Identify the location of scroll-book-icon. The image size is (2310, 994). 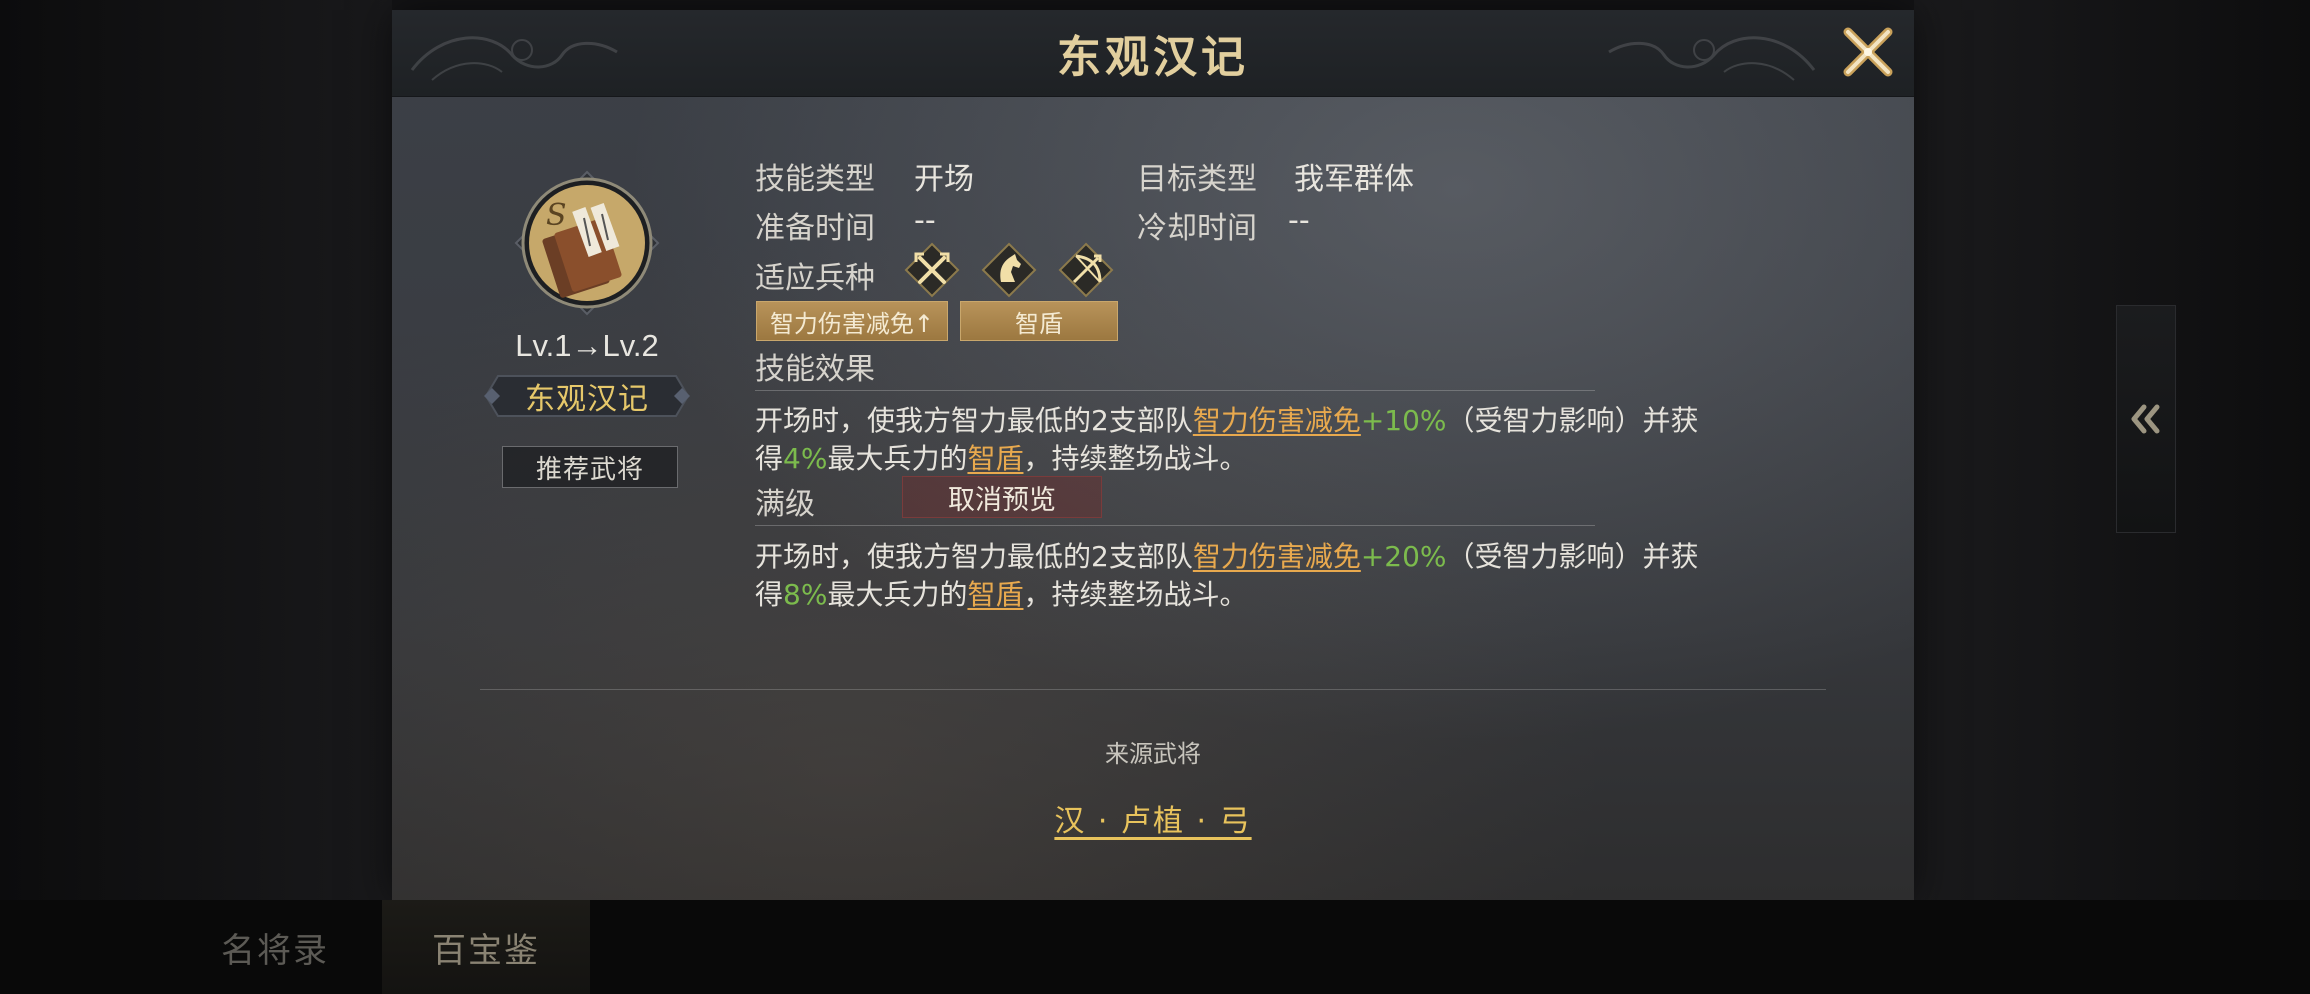
(587, 243).